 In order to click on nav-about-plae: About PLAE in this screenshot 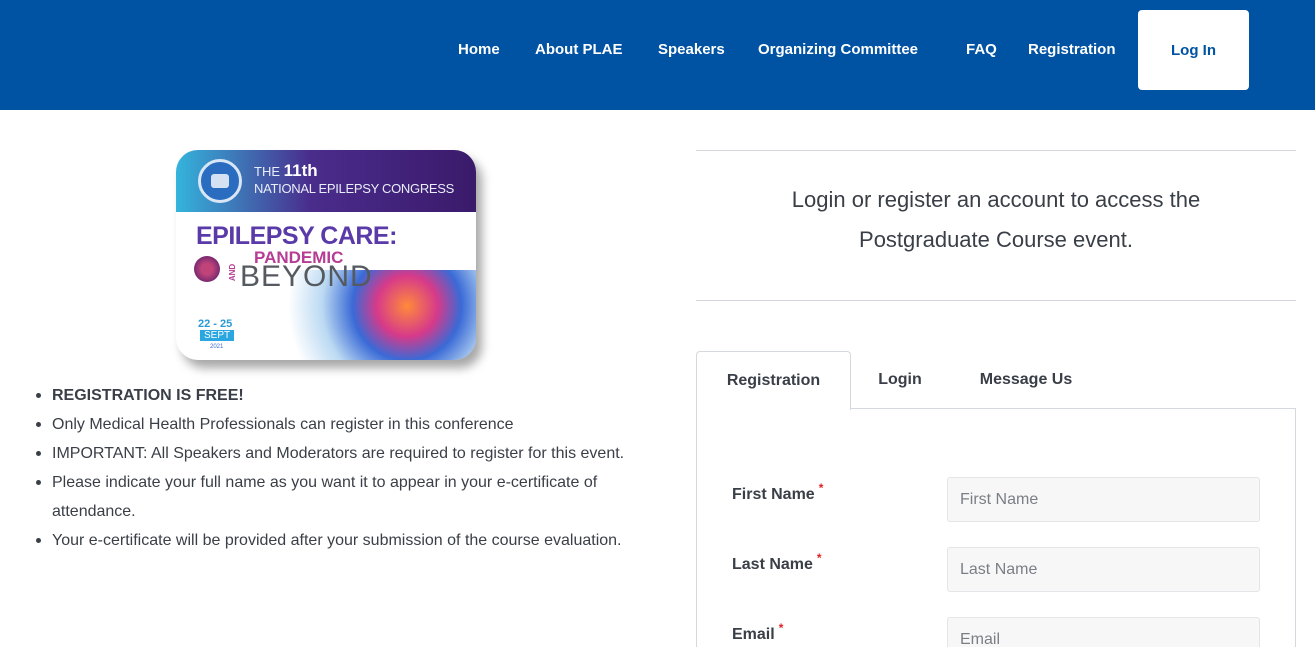, I will do `click(579, 49)`.